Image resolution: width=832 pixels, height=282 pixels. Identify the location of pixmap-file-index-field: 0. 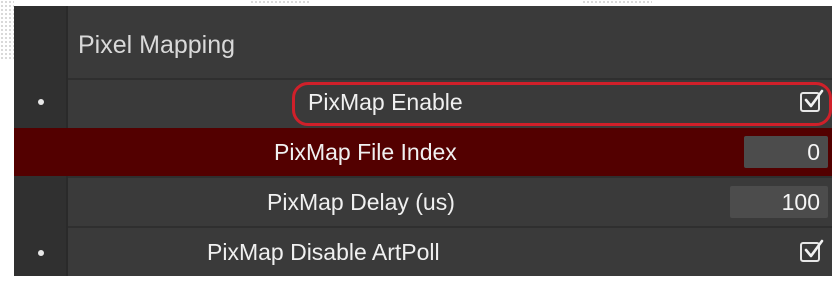
(786, 152).